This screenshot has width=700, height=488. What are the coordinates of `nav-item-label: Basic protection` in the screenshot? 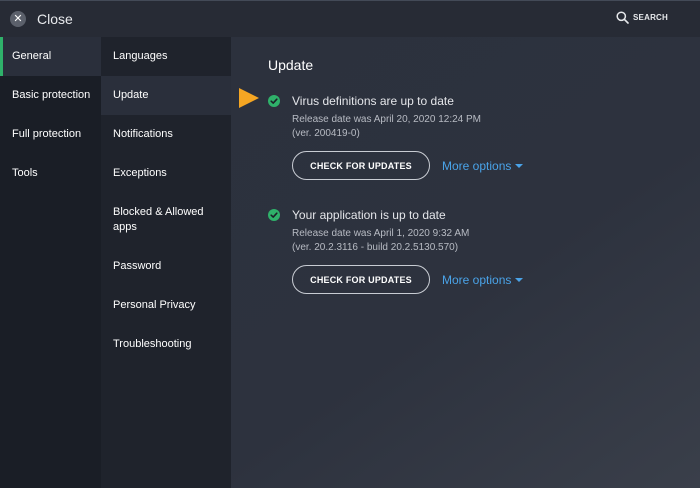 It's located at (51, 95).